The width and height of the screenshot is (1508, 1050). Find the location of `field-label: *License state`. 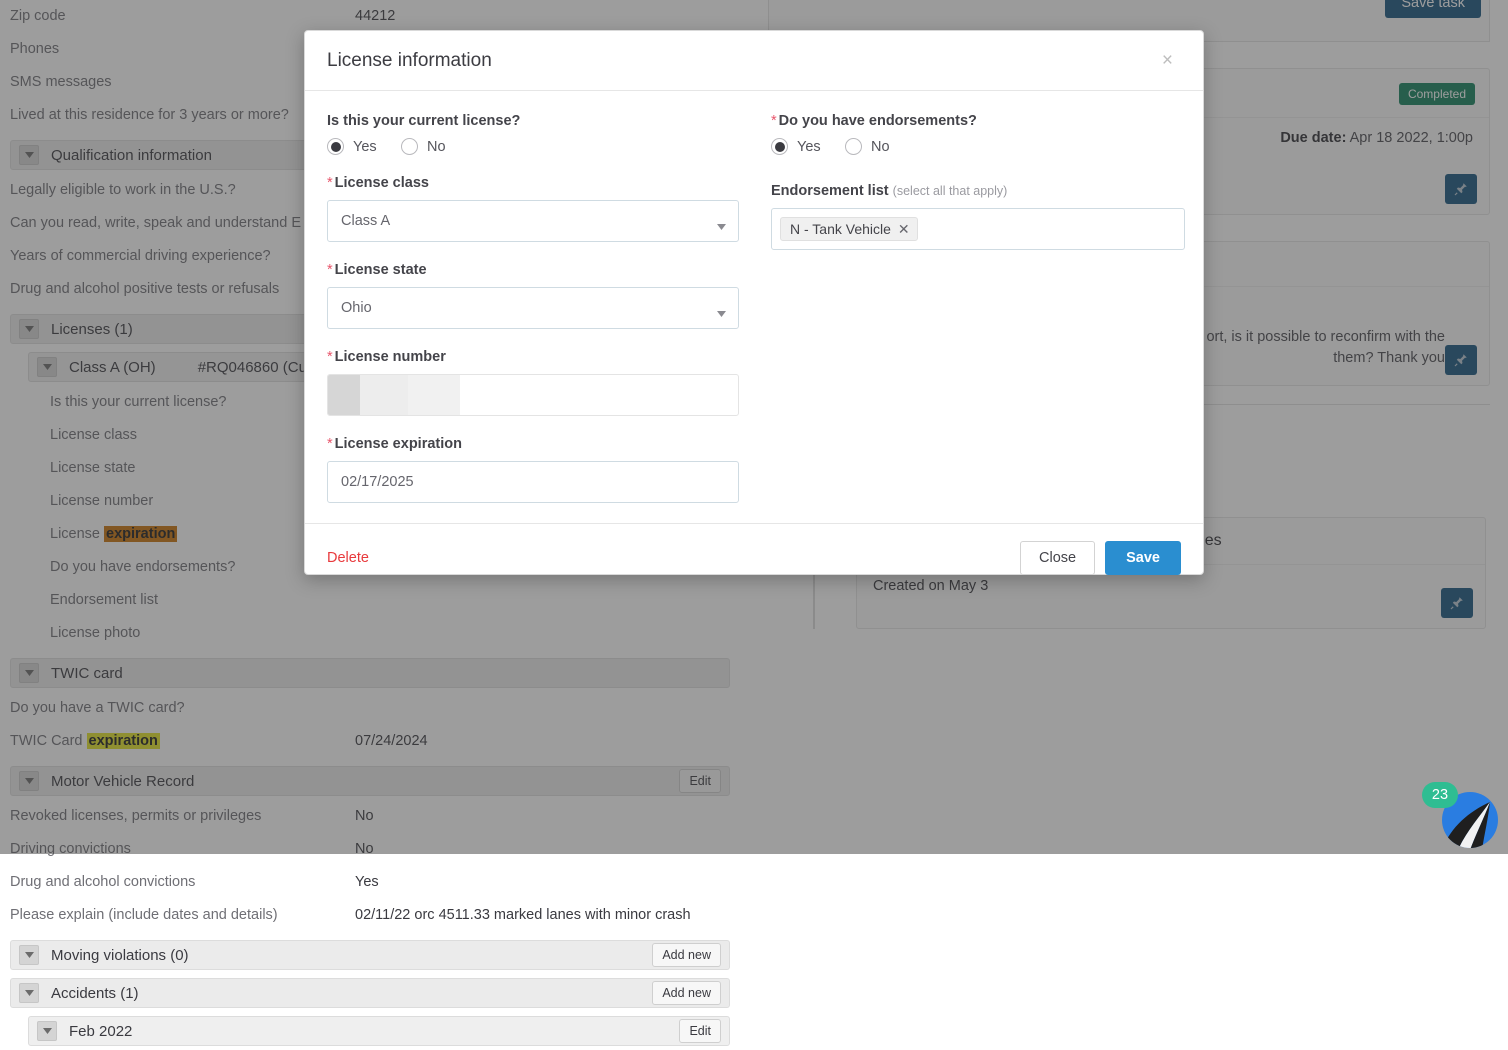

field-label: *License state is located at coordinates (533, 270).